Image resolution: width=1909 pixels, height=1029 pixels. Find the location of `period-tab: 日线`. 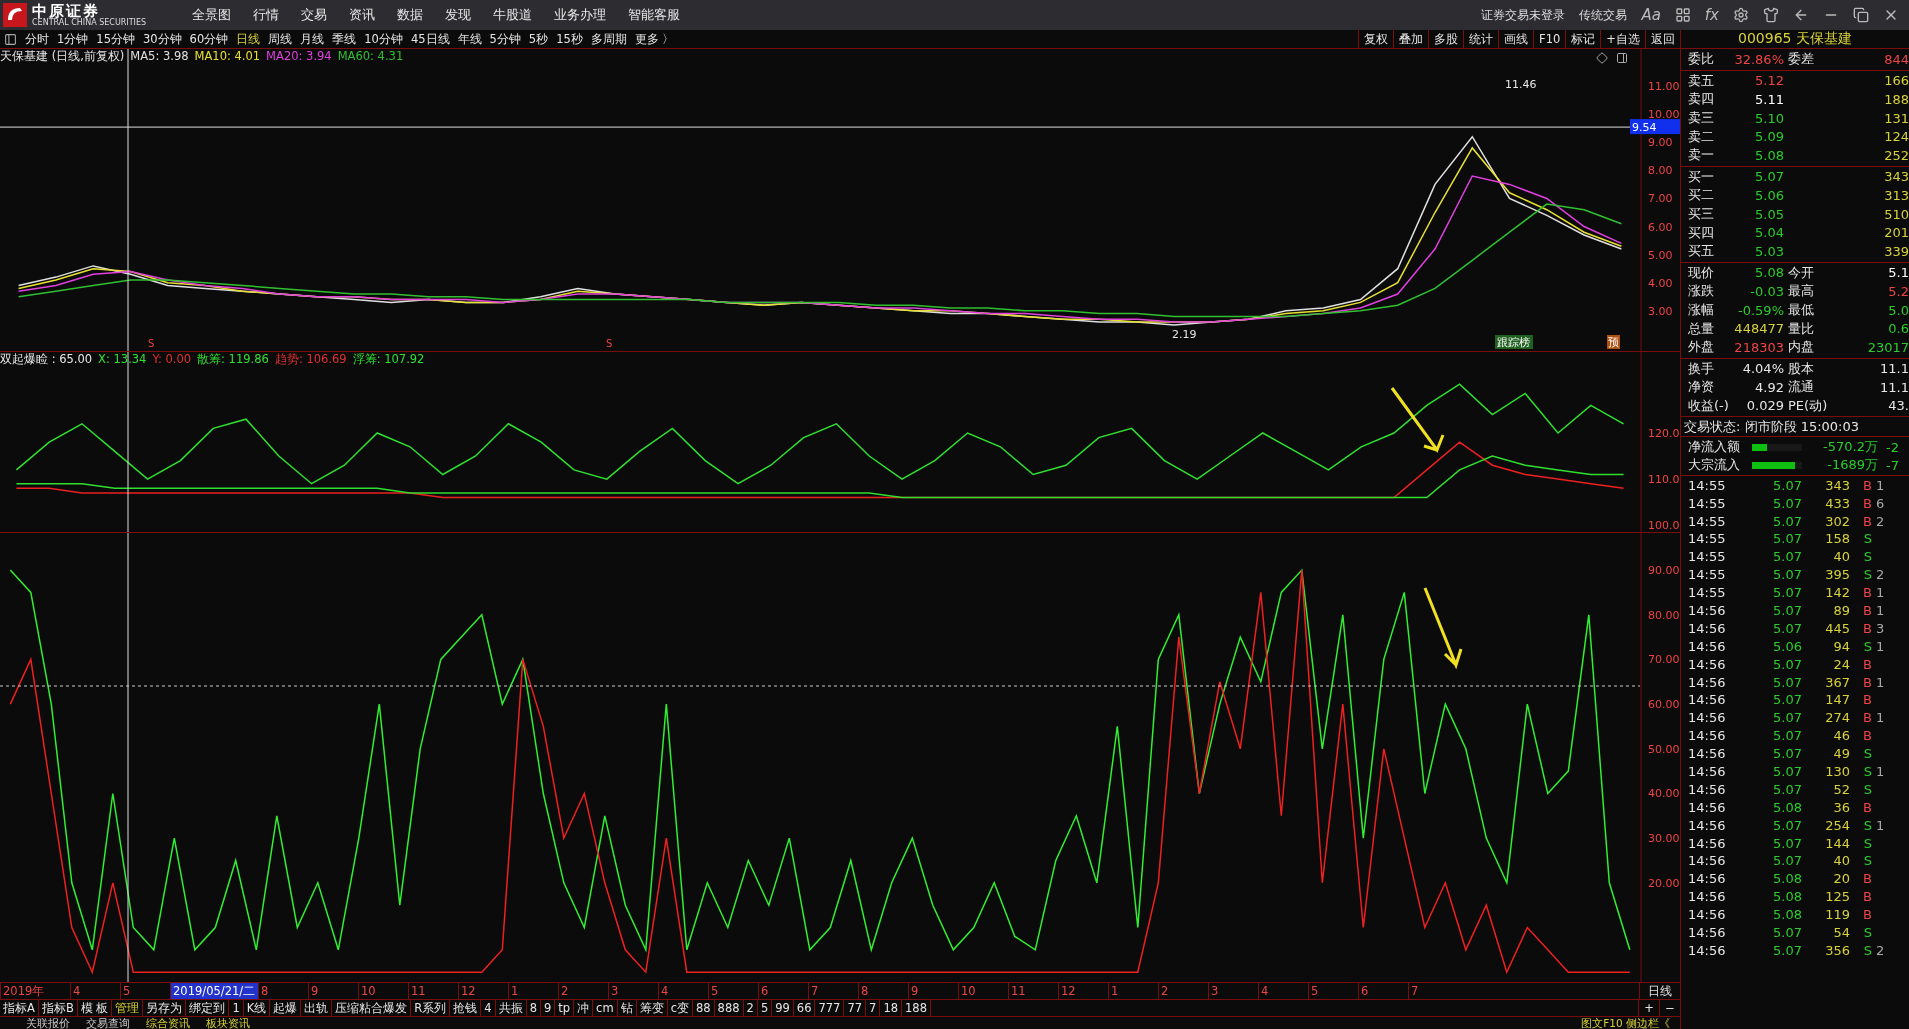

period-tab: 日线 is located at coordinates (248, 39).